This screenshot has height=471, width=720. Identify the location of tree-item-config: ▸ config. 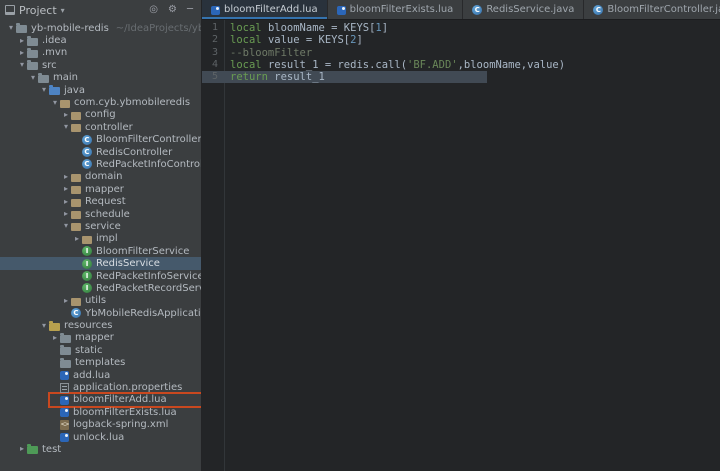
(100, 115).